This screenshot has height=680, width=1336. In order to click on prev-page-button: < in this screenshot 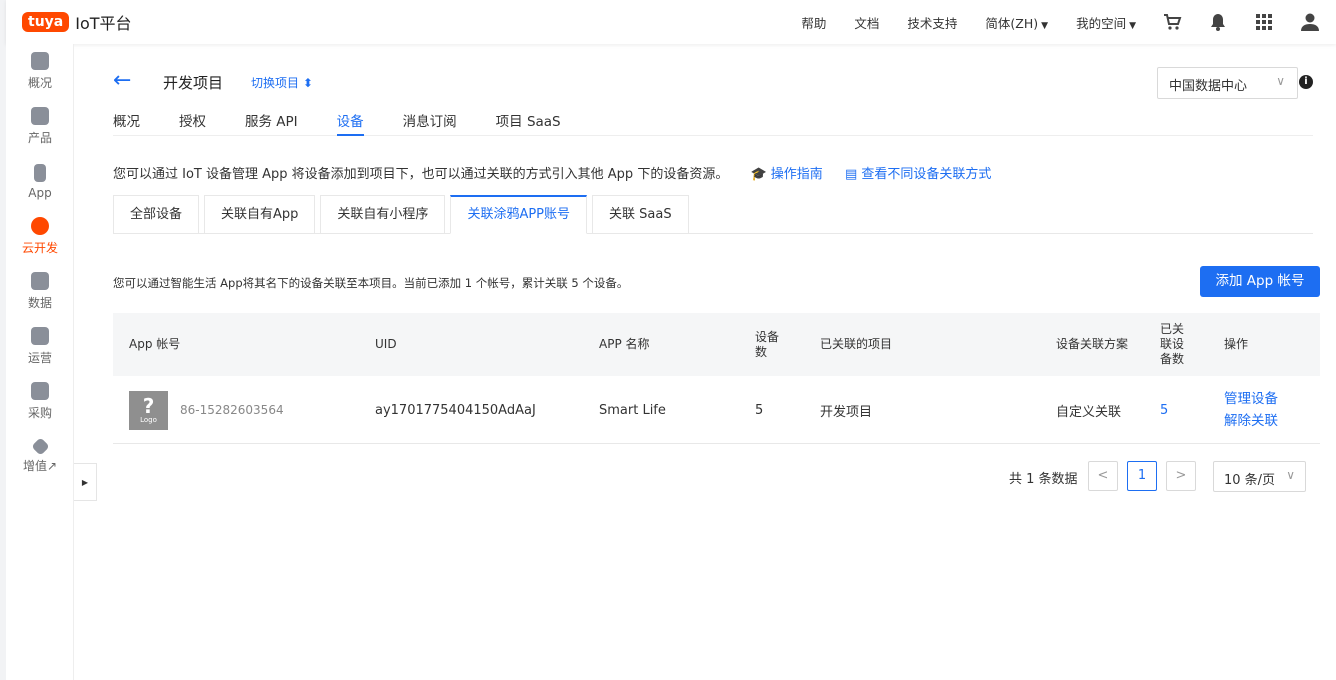, I will do `click(1103, 476)`.